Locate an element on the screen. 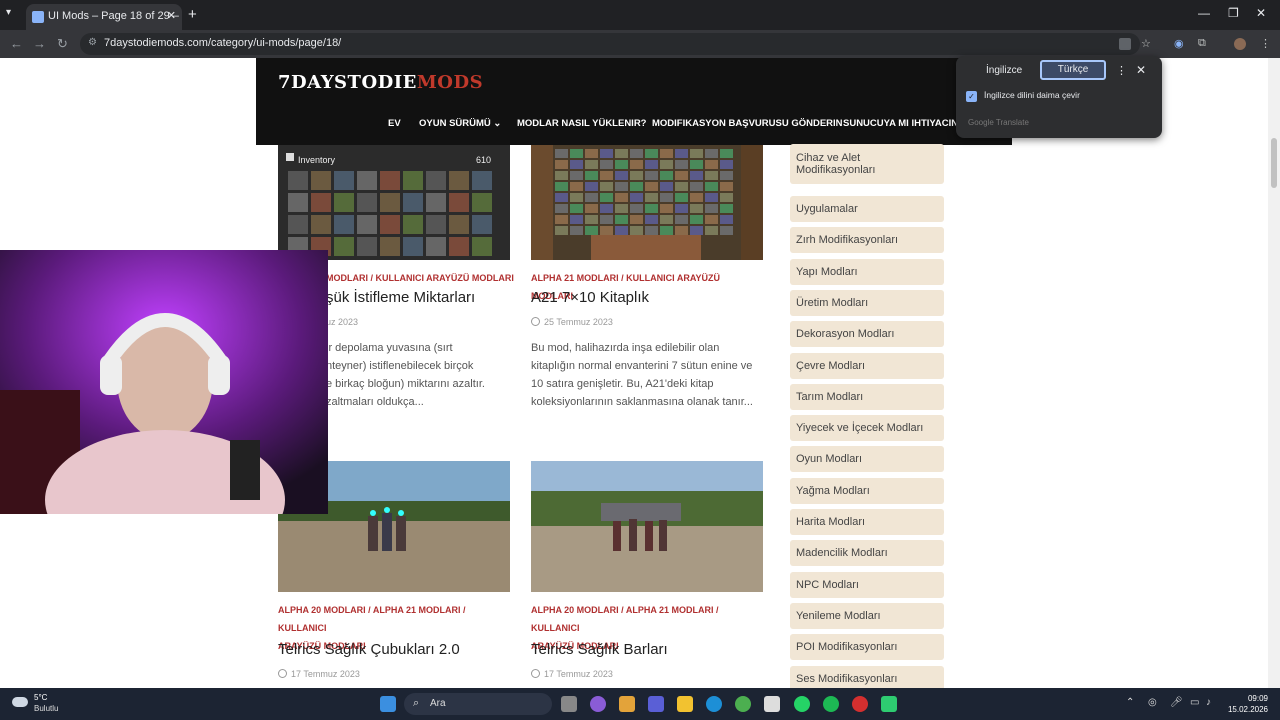 Image resolution: width=1280 pixels, height=720 pixels. bookcase-inventory-image is located at coordinates (647, 202).